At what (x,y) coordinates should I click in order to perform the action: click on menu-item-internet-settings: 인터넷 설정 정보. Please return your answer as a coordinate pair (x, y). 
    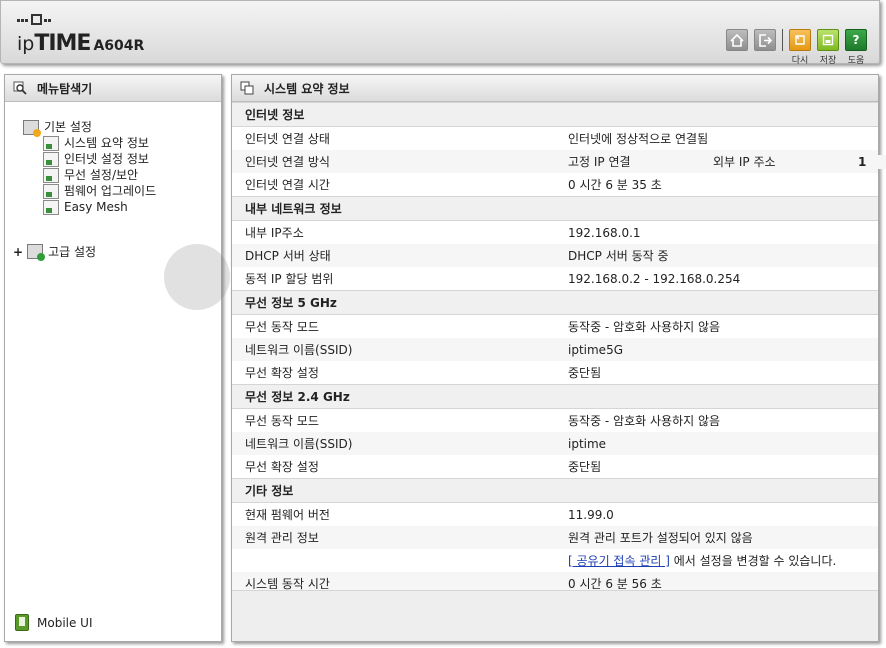
    Looking at the image, I should click on (89, 159).